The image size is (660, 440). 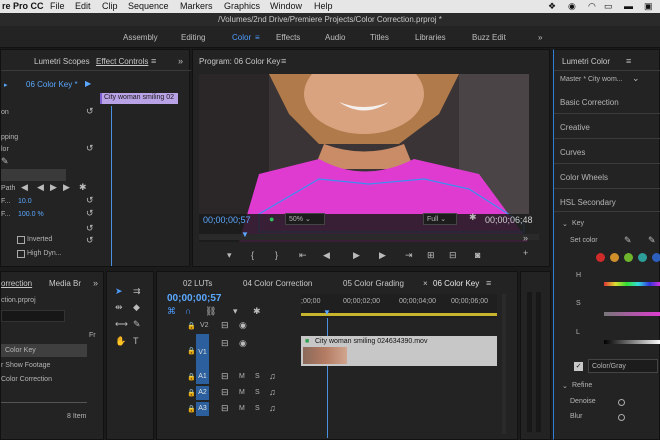 What do you see at coordinates (477, 255) in the screenshot?
I see `camera-icon: ◙` at bounding box center [477, 255].